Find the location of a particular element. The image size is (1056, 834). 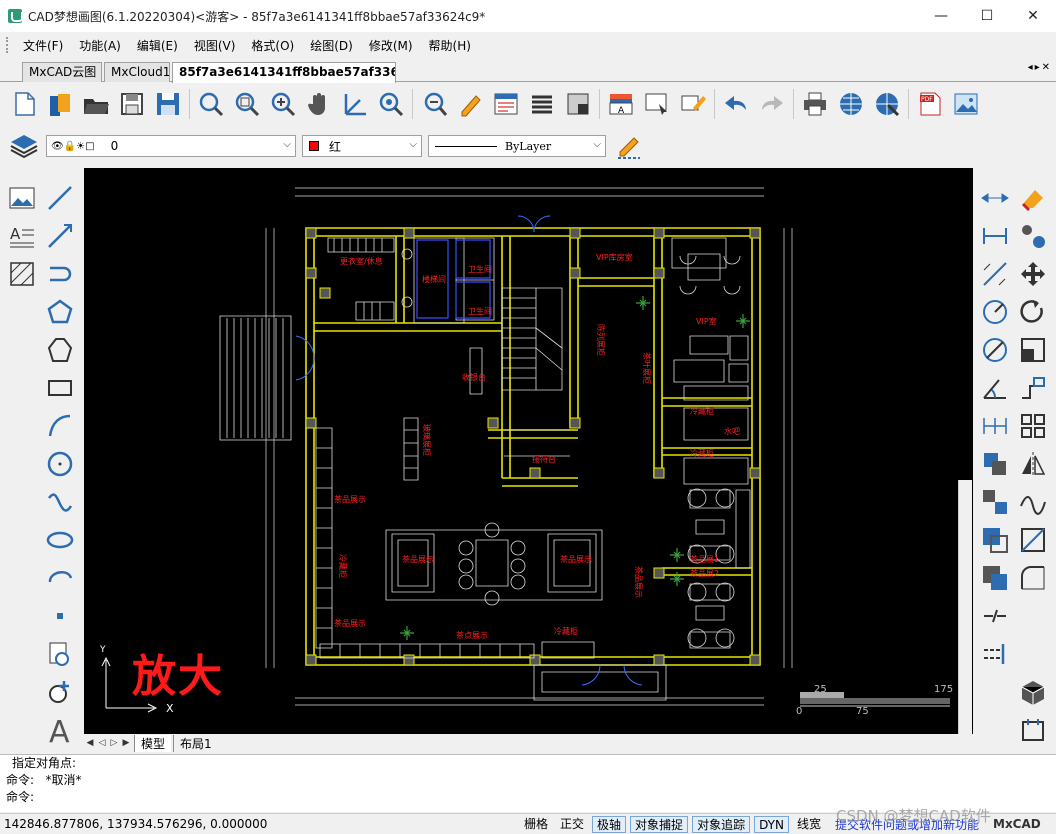

scale-icon is located at coordinates (1033, 350).